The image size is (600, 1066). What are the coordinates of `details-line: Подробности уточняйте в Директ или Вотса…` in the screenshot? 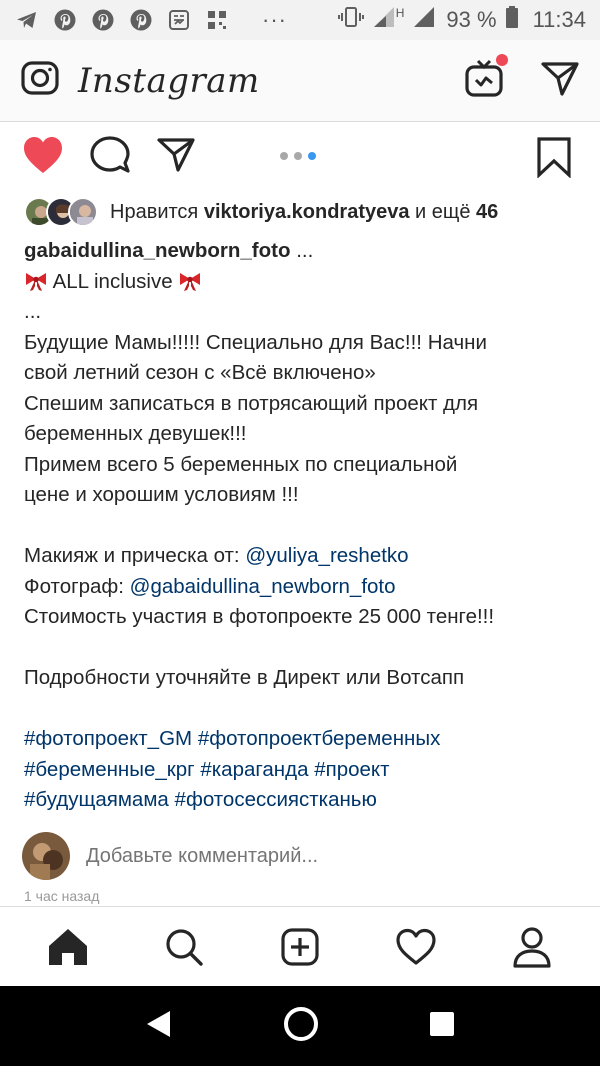 It's located at (244, 677).